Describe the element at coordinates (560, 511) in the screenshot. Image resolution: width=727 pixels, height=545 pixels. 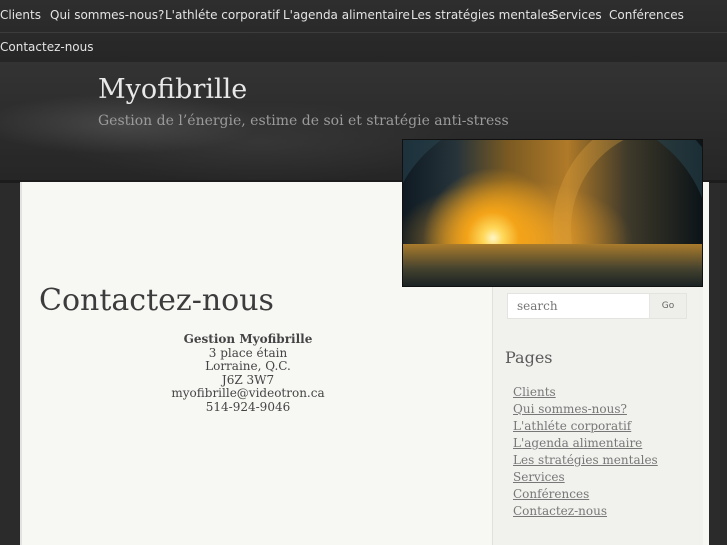
I see `pages-link-contactez-nous: Contactez-nous` at that location.